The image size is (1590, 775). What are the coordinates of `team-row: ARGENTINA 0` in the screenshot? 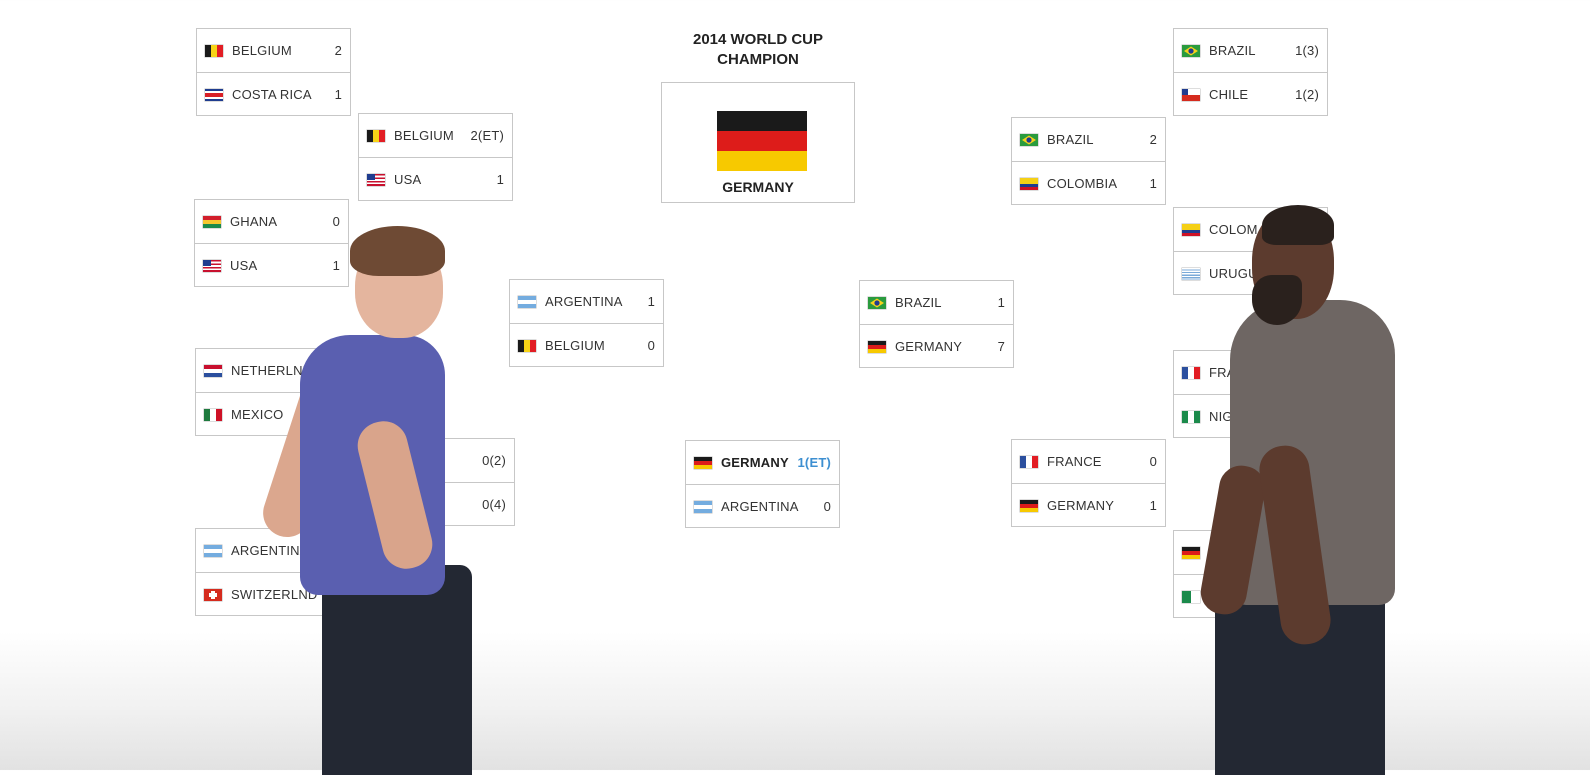 It's located at (762, 506).